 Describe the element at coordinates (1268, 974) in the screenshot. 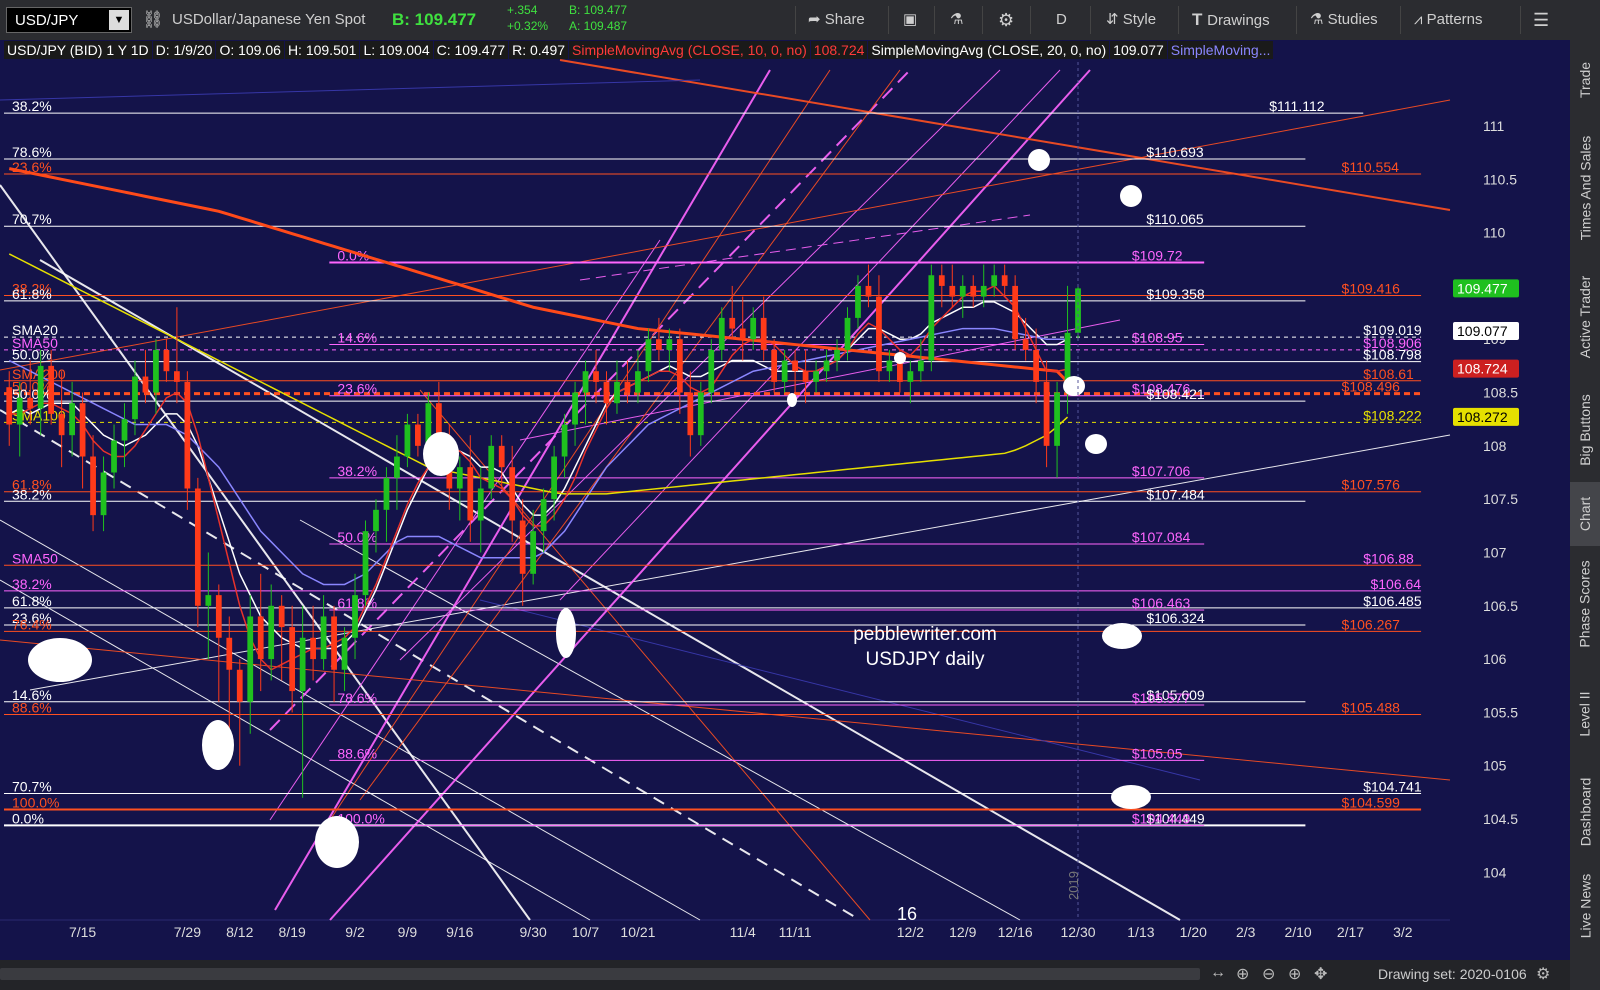

I see `zoom-out-icon: ⊖` at that location.